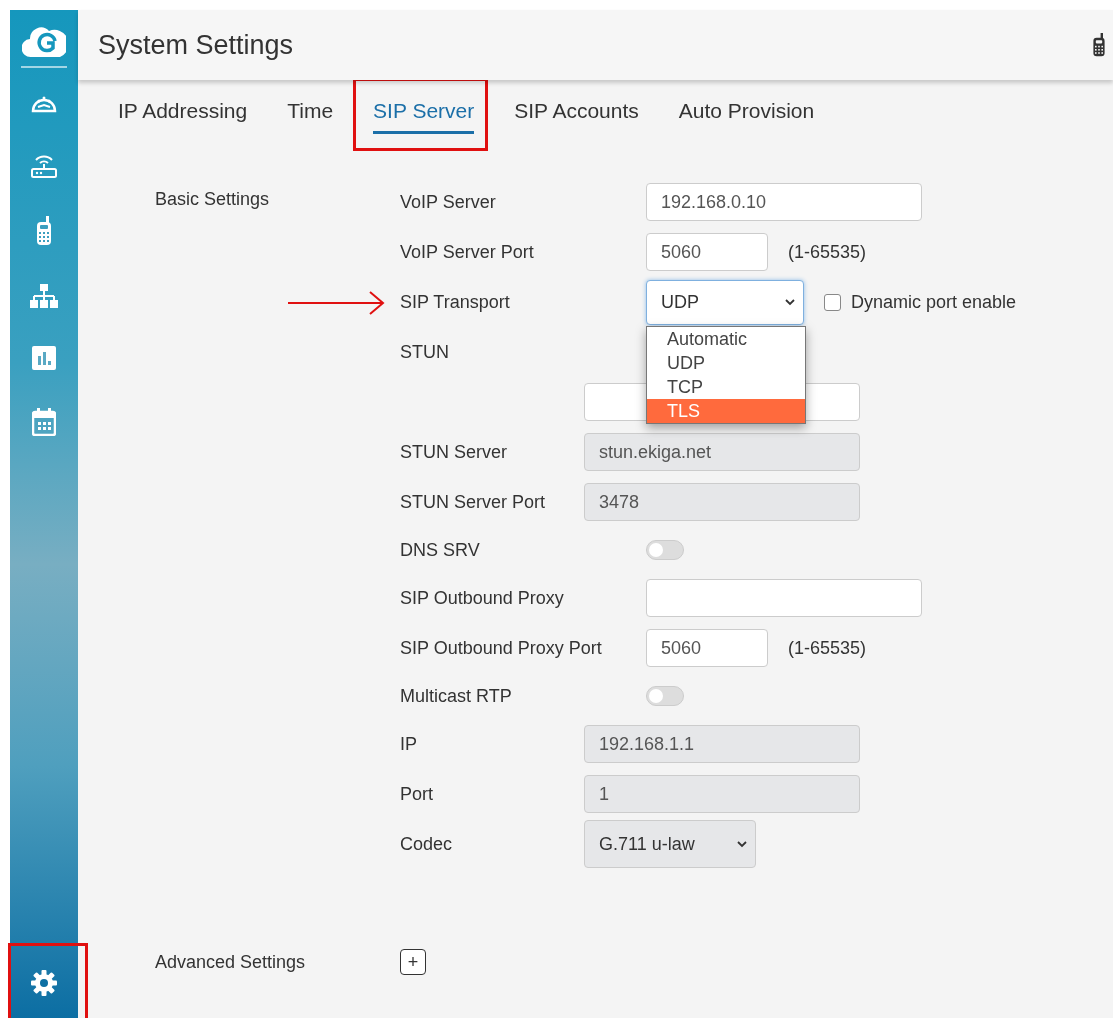 This screenshot has width=1113, height=1018. I want to click on settings-icon, so click(44, 983).